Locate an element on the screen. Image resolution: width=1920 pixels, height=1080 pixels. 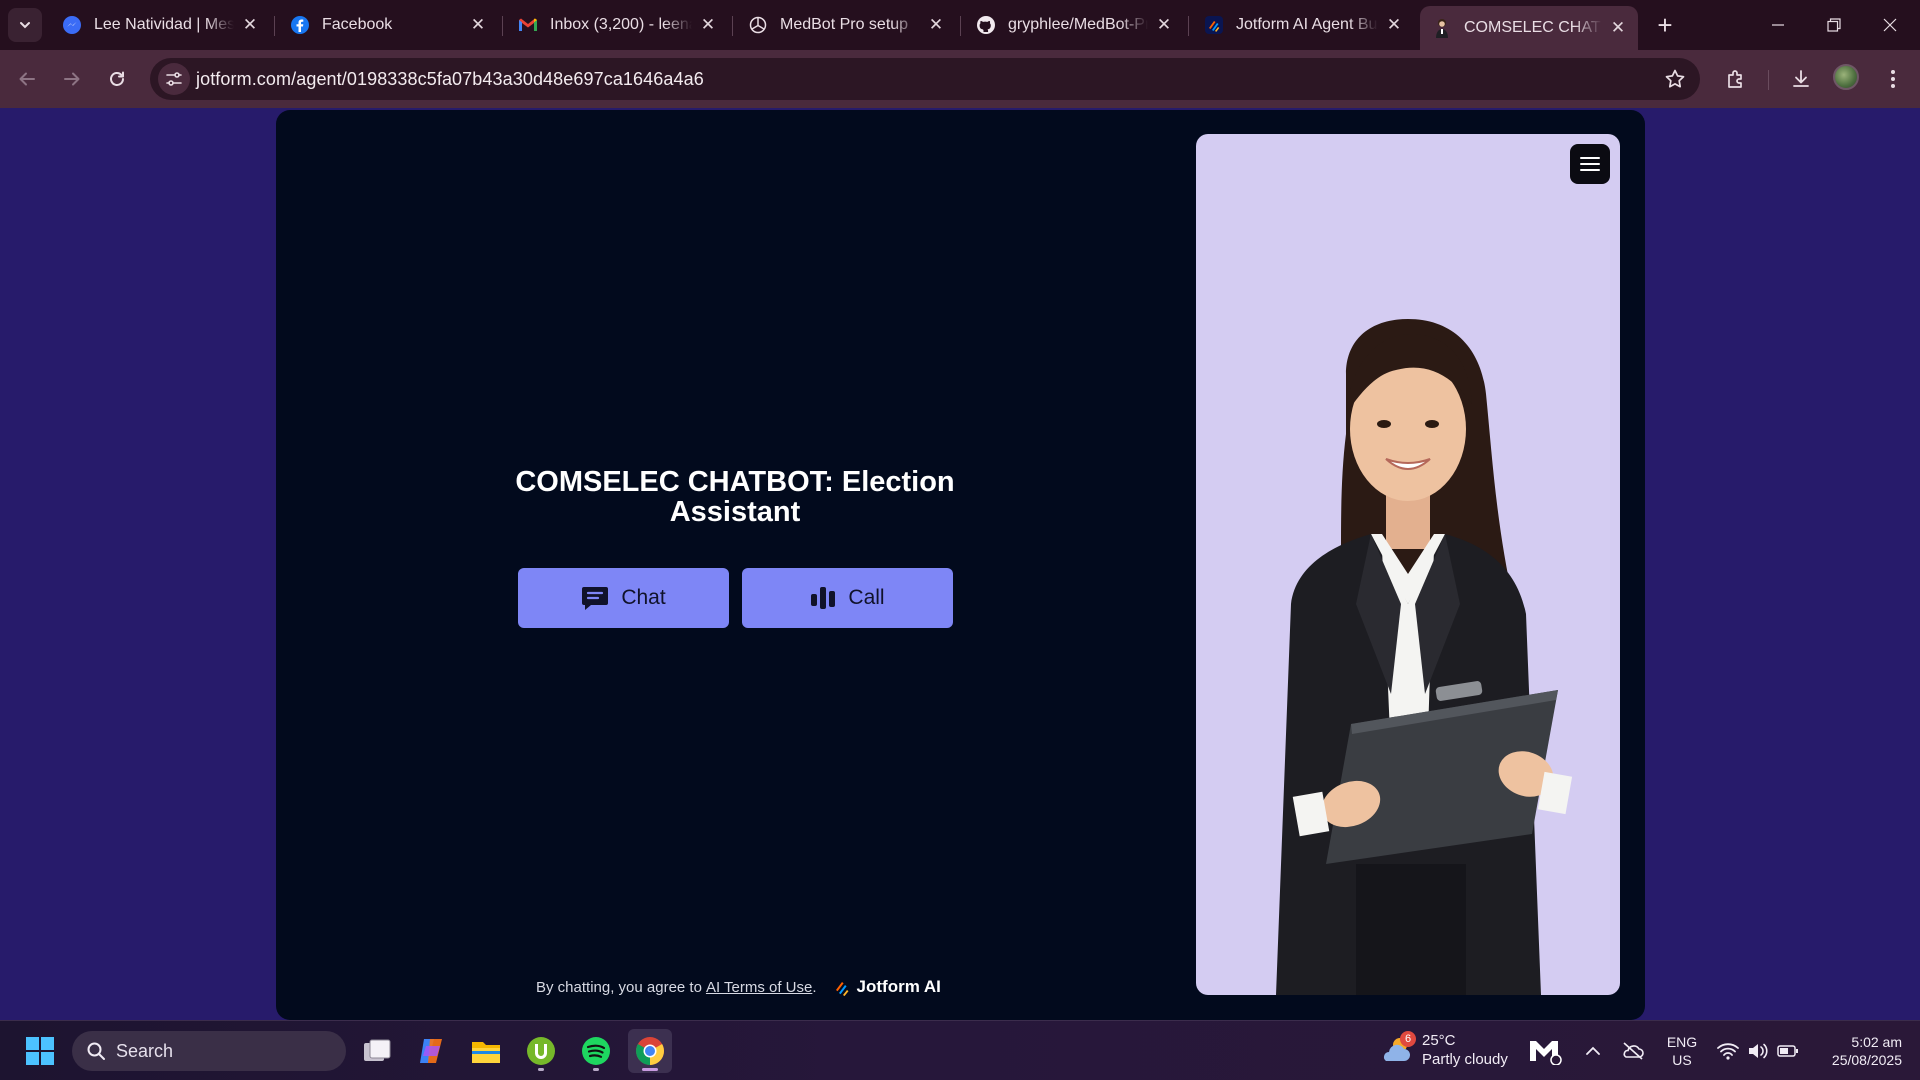
tab-facebook: Facebook ✕ is located at coordinates (388, 25).